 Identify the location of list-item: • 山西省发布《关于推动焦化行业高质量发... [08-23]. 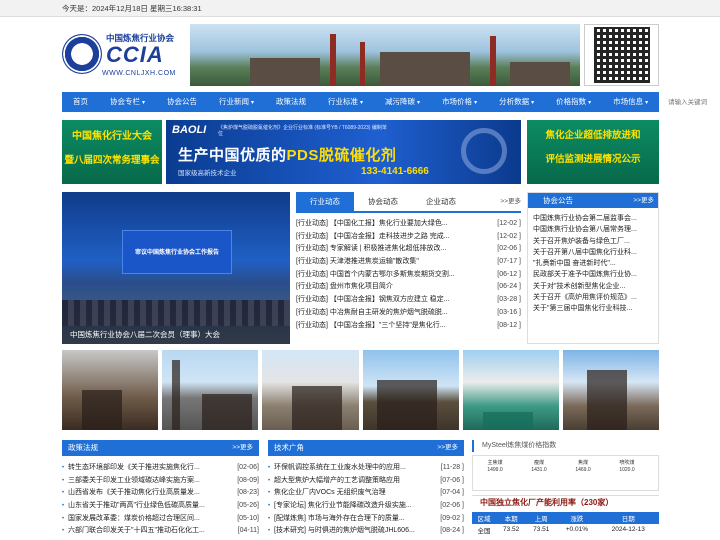
(160, 493).